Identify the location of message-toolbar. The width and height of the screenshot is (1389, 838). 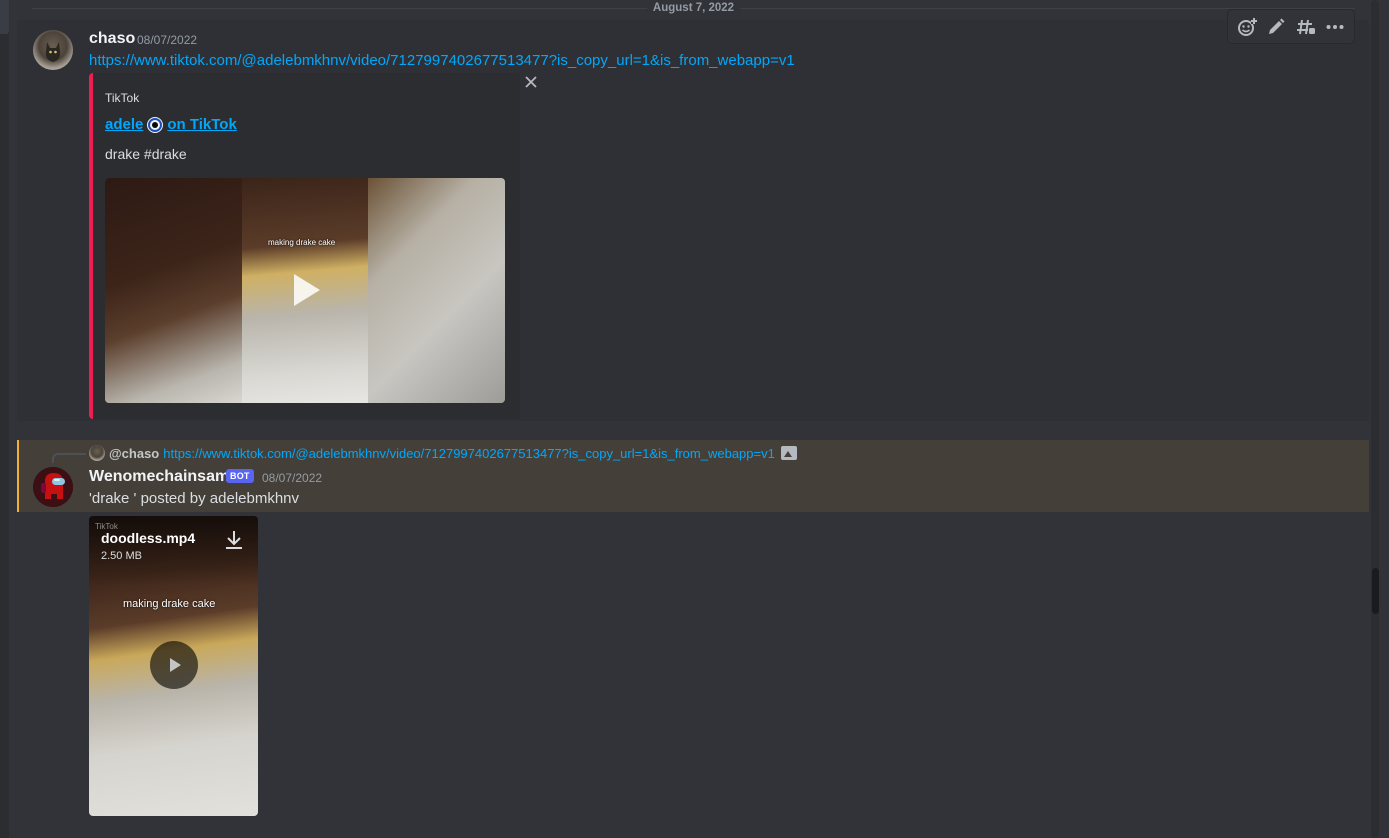
(1291, 26).